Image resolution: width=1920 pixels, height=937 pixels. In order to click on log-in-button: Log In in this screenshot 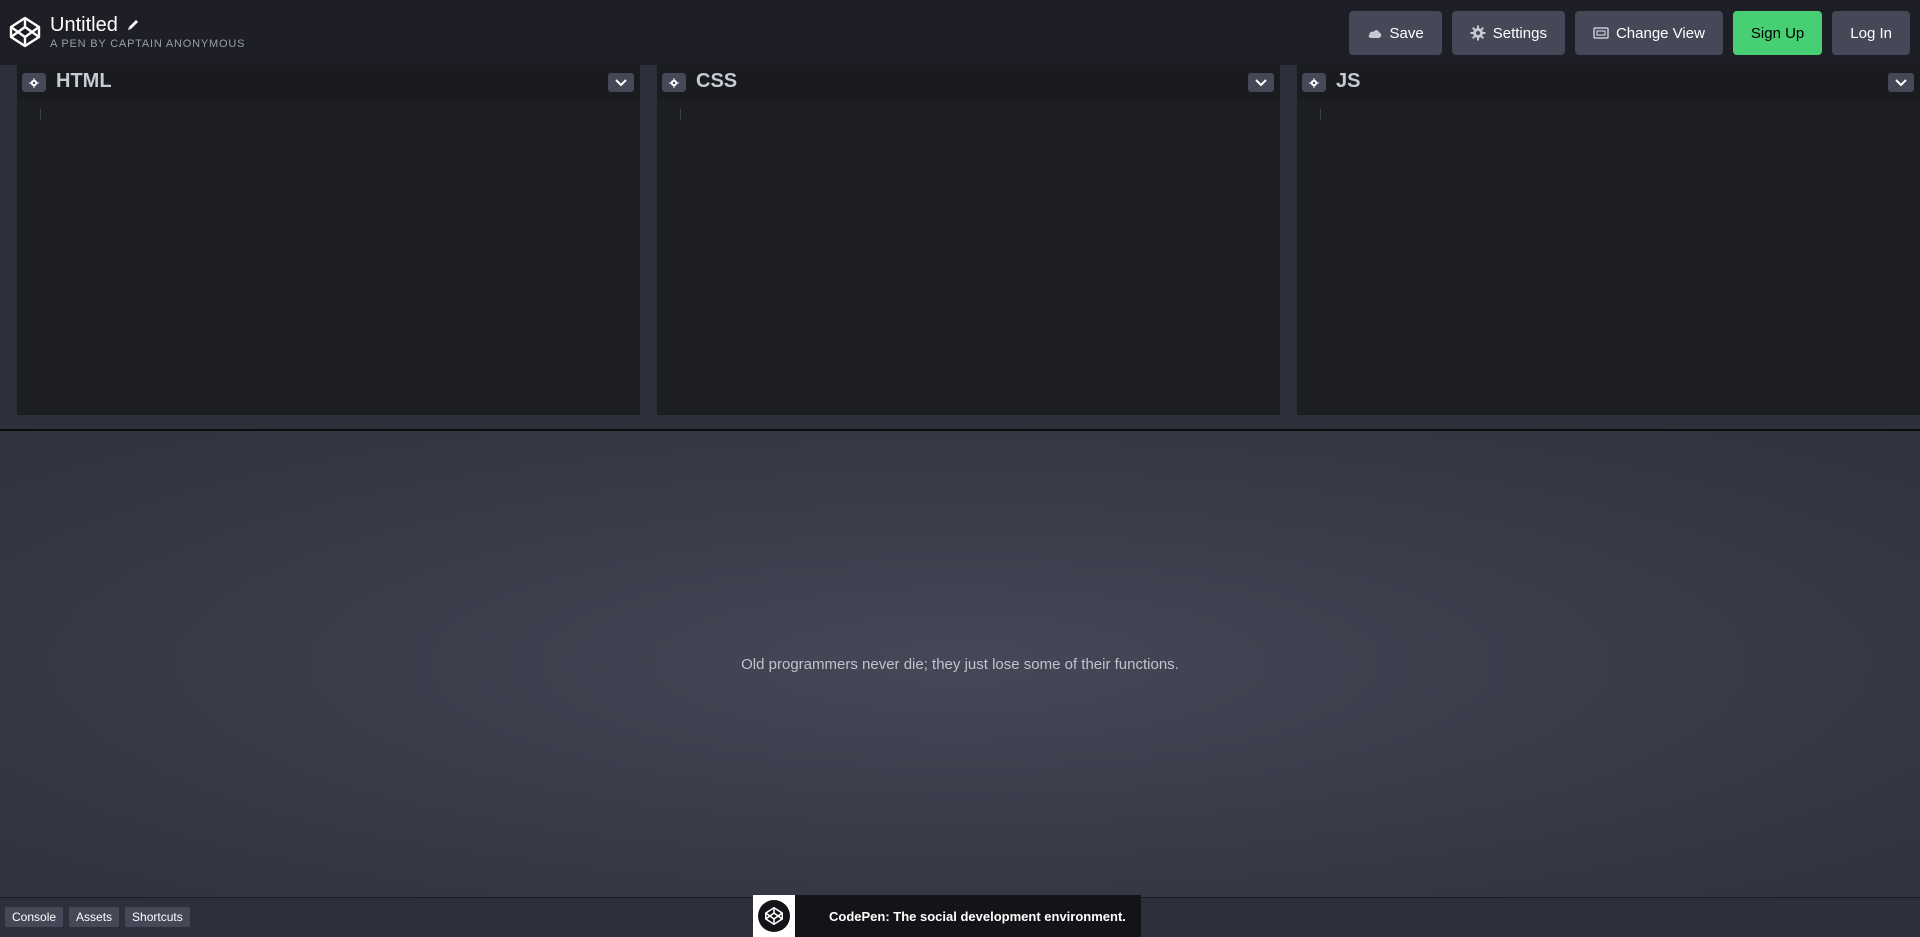, I will do `click(1871, 33)`.